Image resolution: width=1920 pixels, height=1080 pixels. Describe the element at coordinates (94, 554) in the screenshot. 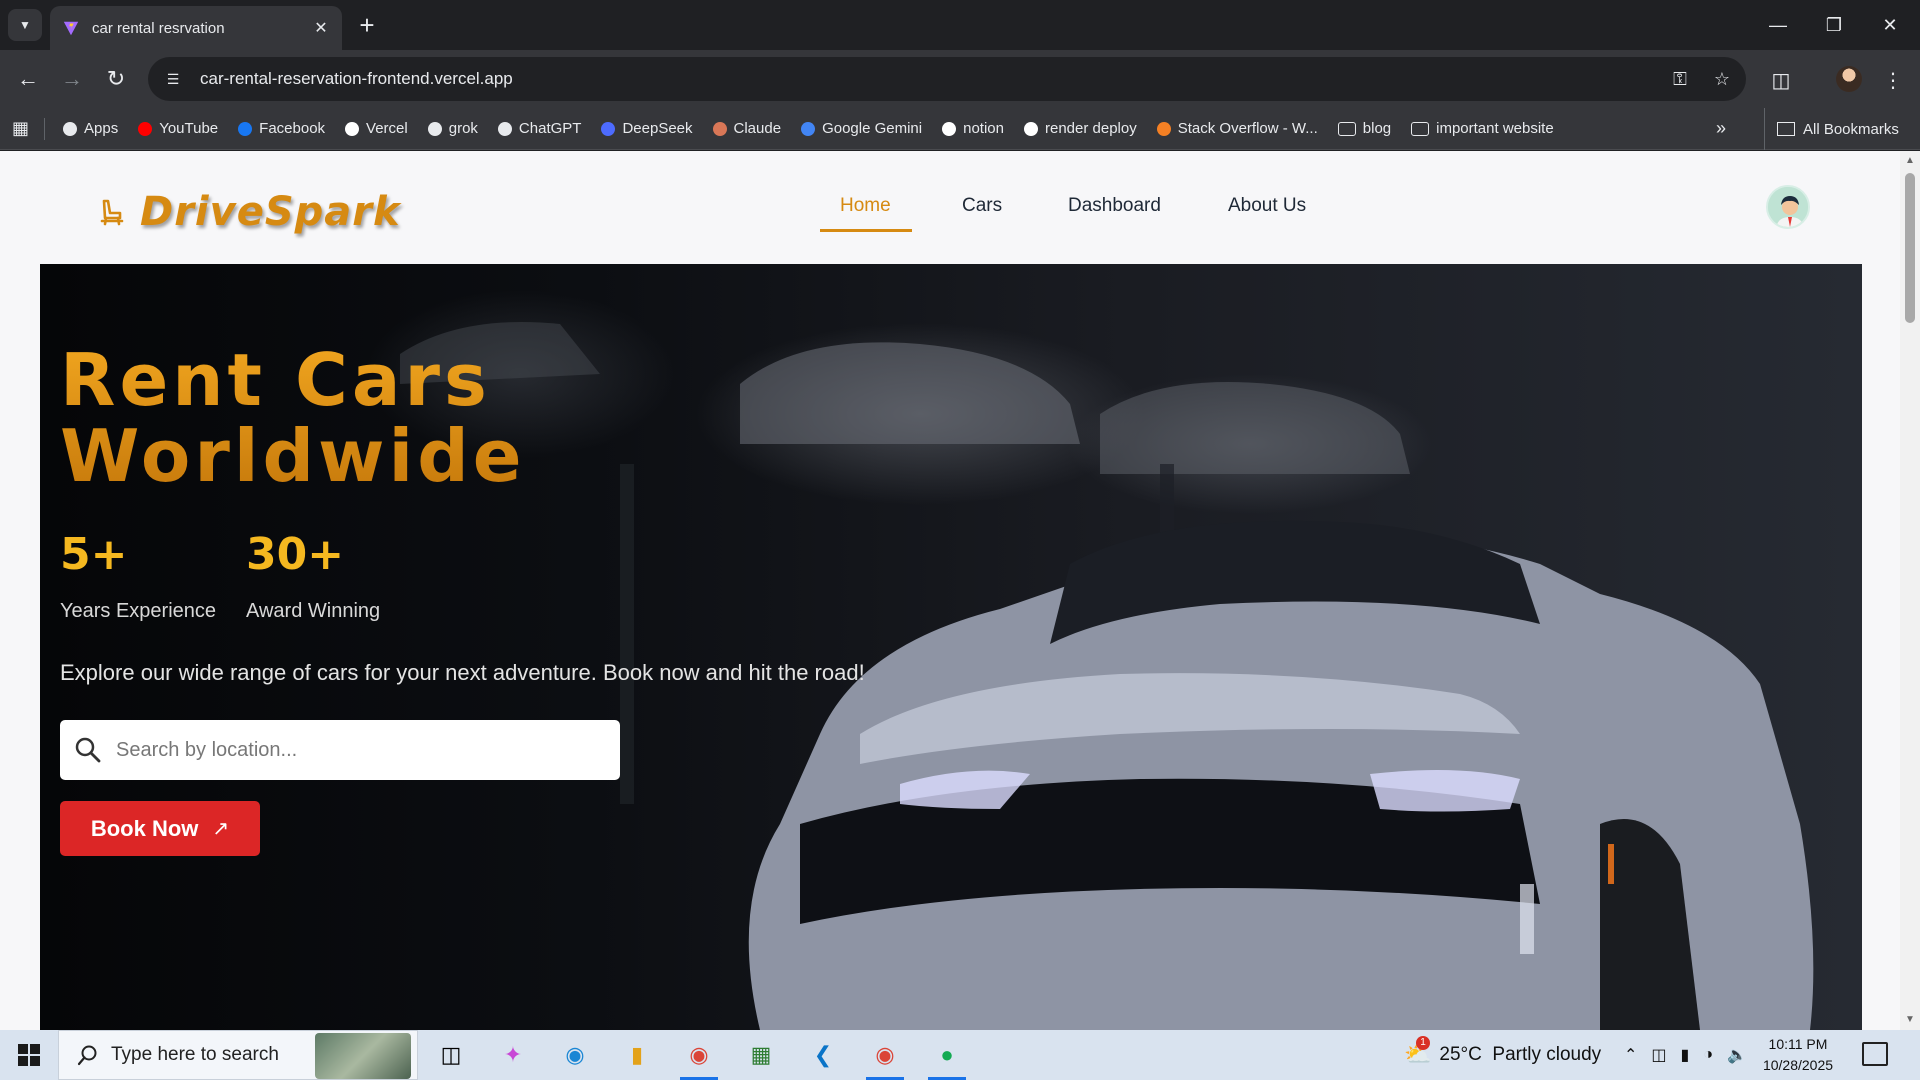

I see `stat-value: 5+` at that location.